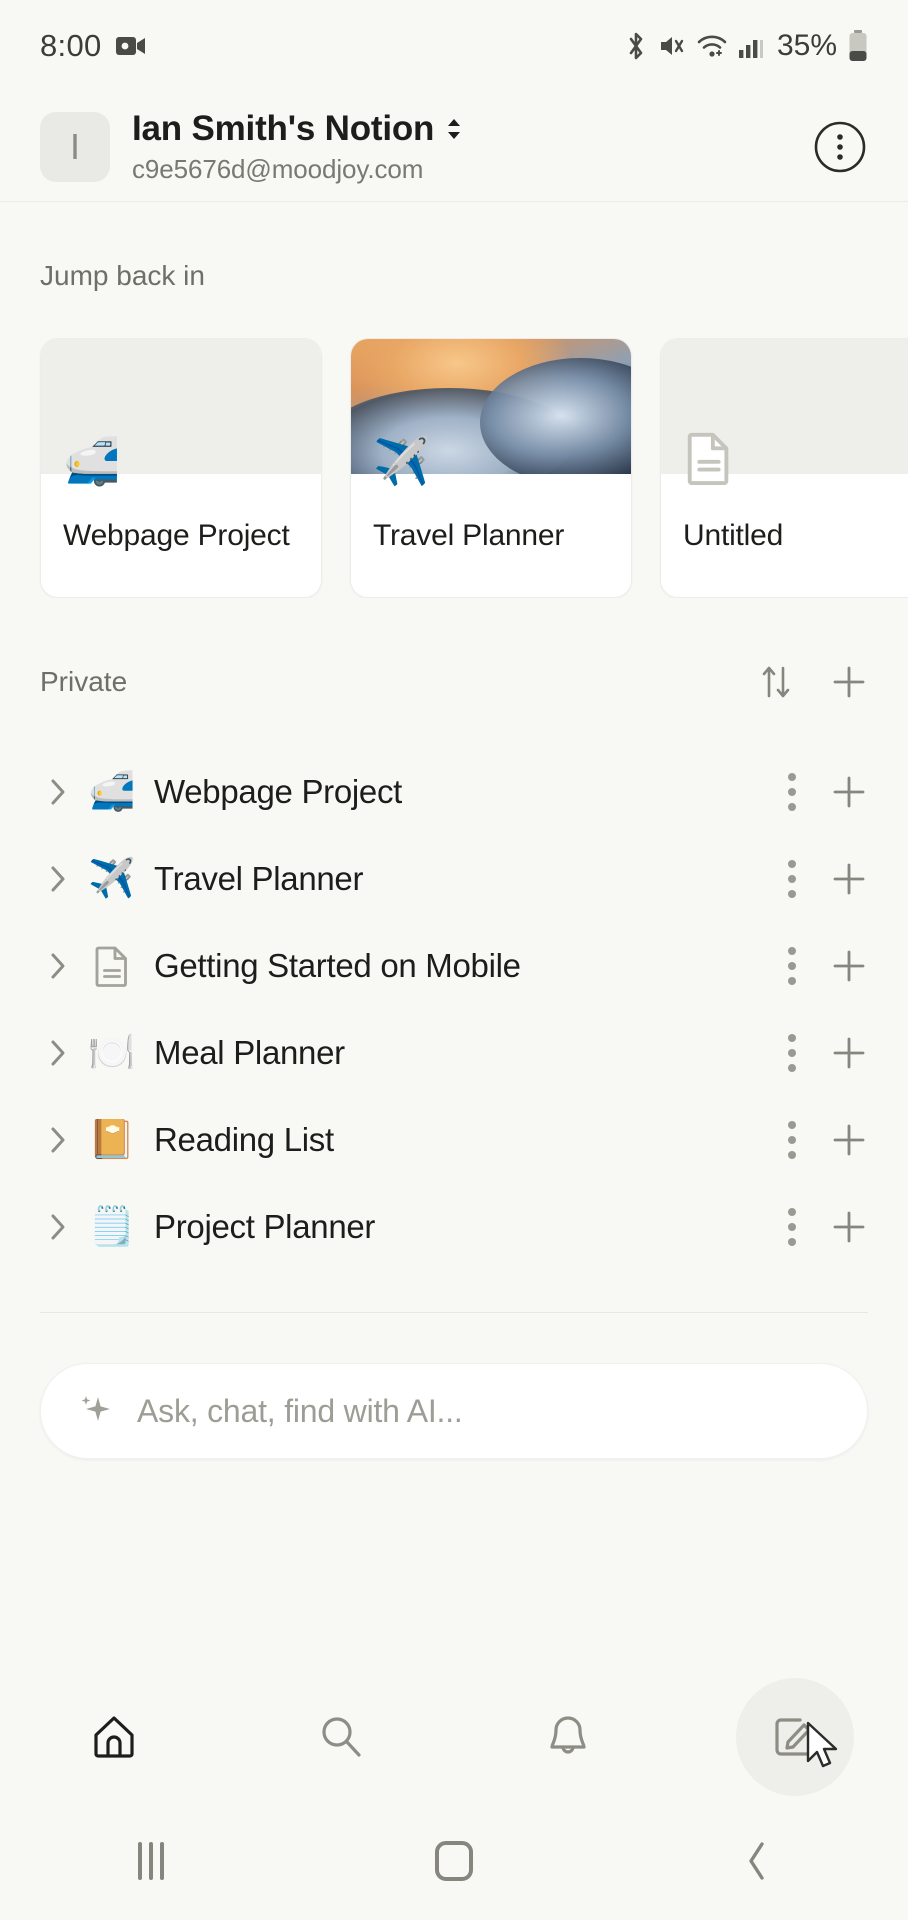  I want to click on mute-icon, so click(672, 46).